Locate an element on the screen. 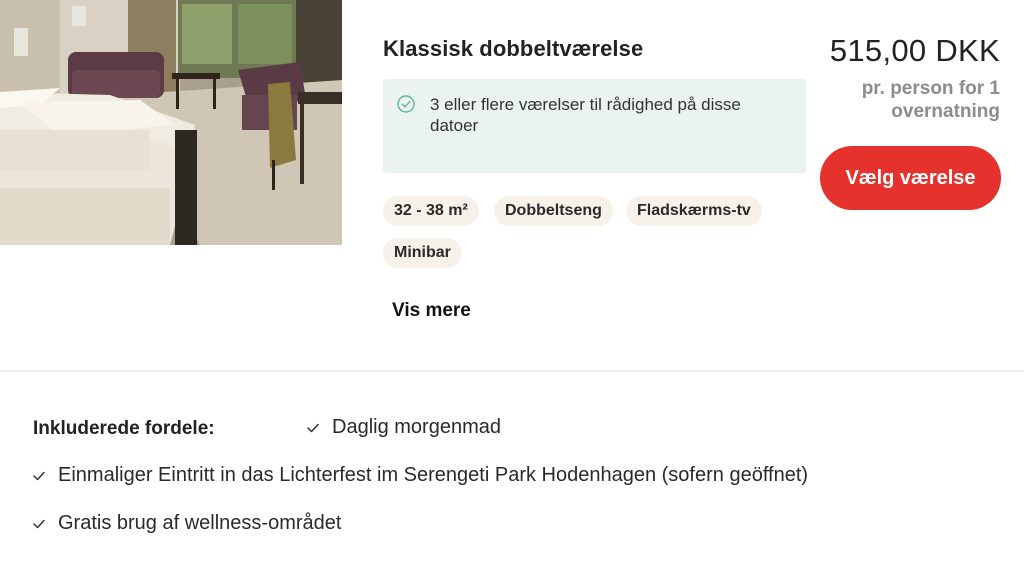  price-note: pr. person for 1 overnatning is located at coordinates (930, 100).